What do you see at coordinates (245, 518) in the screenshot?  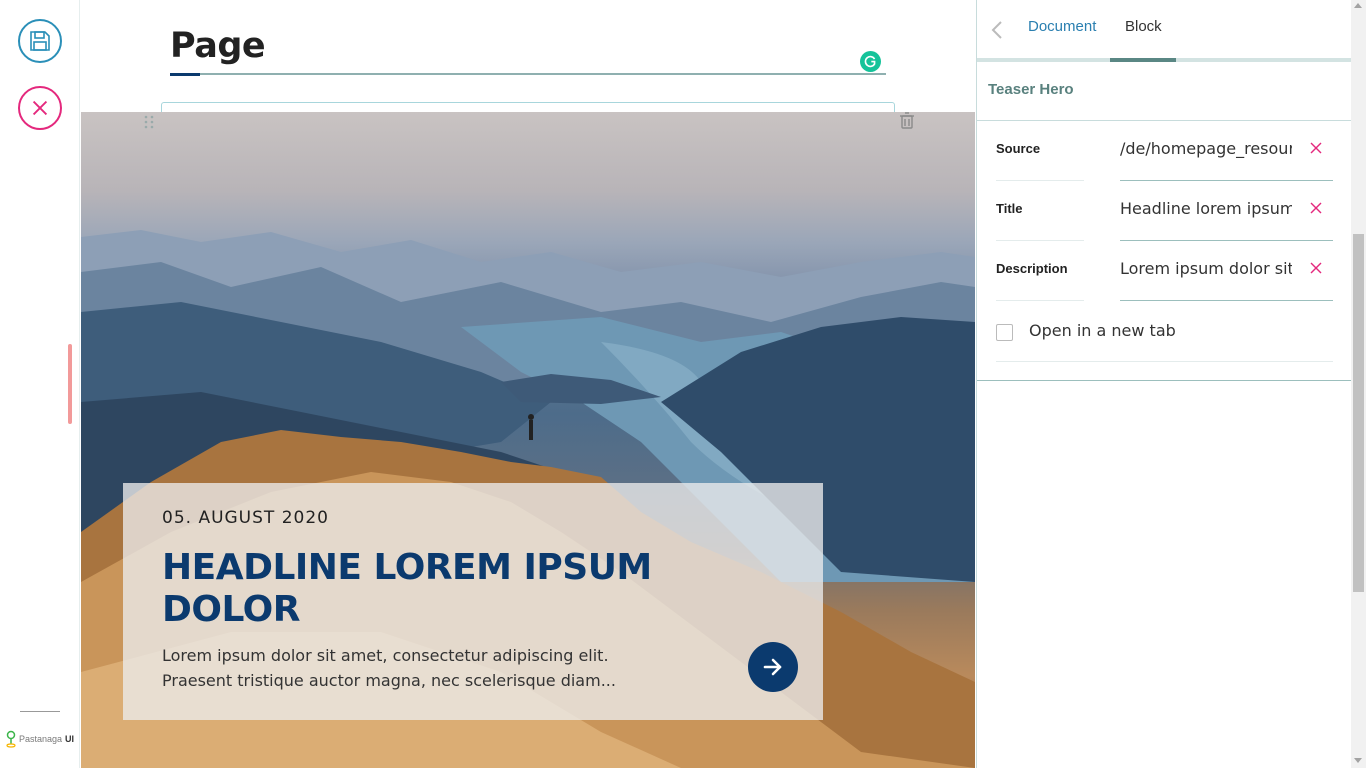 I see `teaser-date: 05. AUGUST 2020` at bounding box center [245, 518].